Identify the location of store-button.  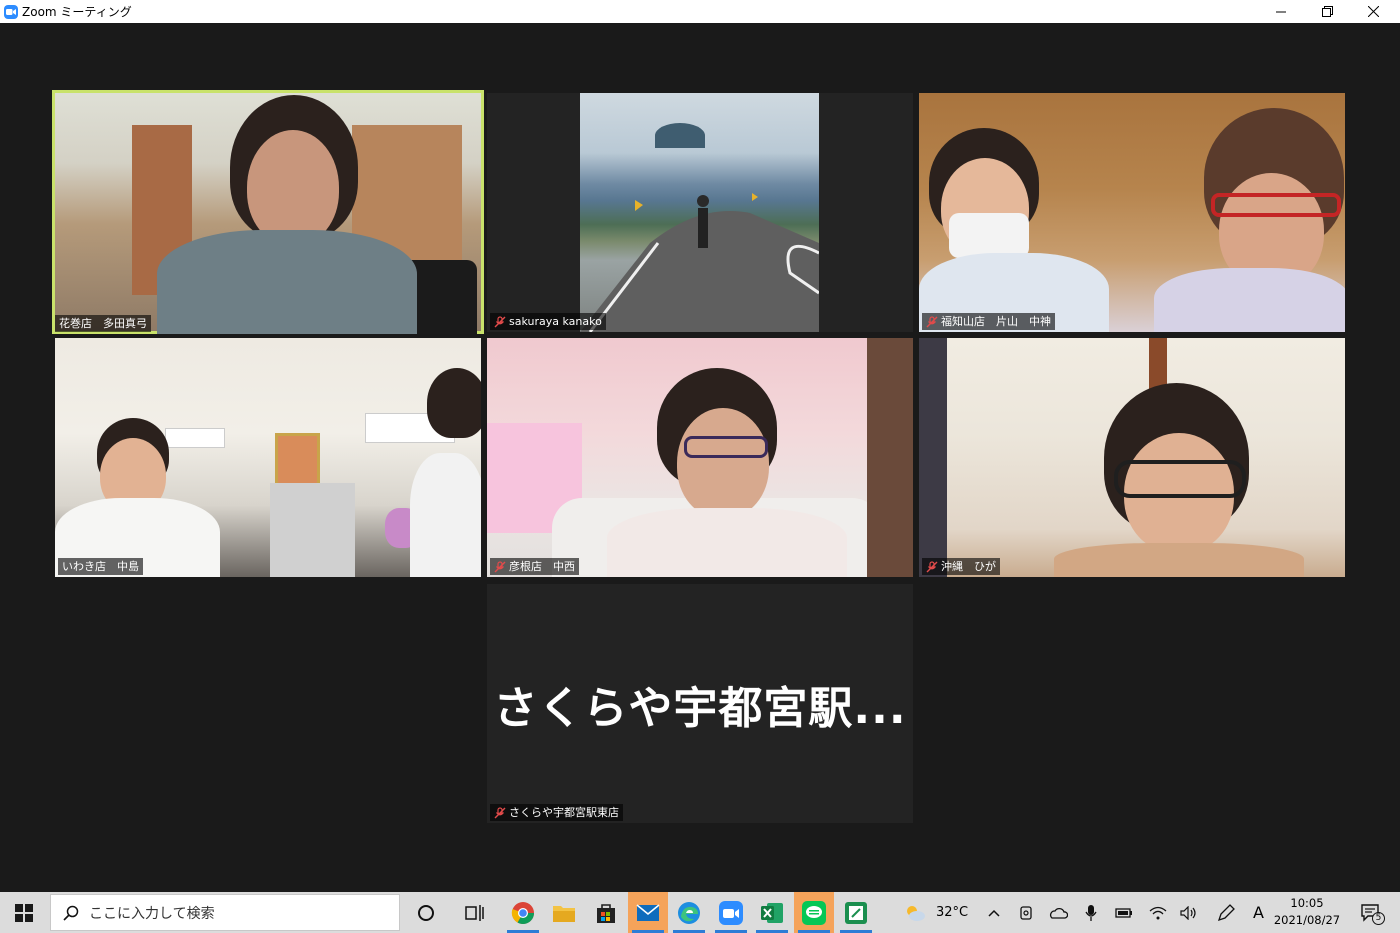
(606, 912).